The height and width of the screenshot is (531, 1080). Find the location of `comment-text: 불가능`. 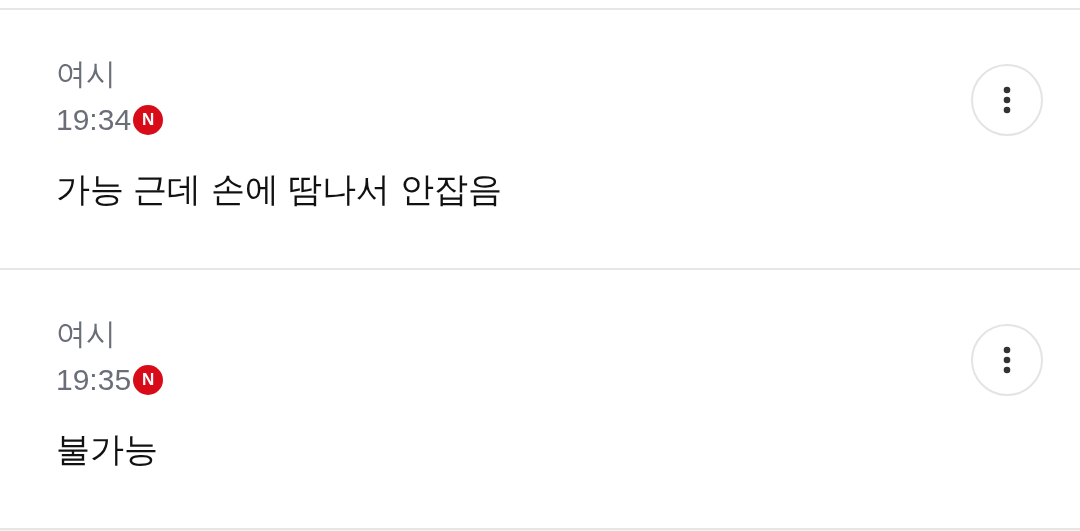

comment-text: 불가능 is located at coordinates (107, 449).